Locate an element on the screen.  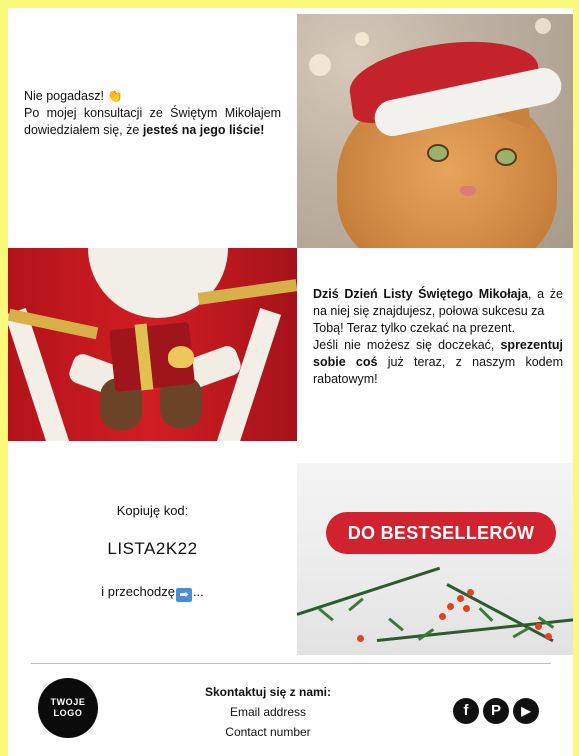
contact-email: Email address is located at coordinates (268, 712).